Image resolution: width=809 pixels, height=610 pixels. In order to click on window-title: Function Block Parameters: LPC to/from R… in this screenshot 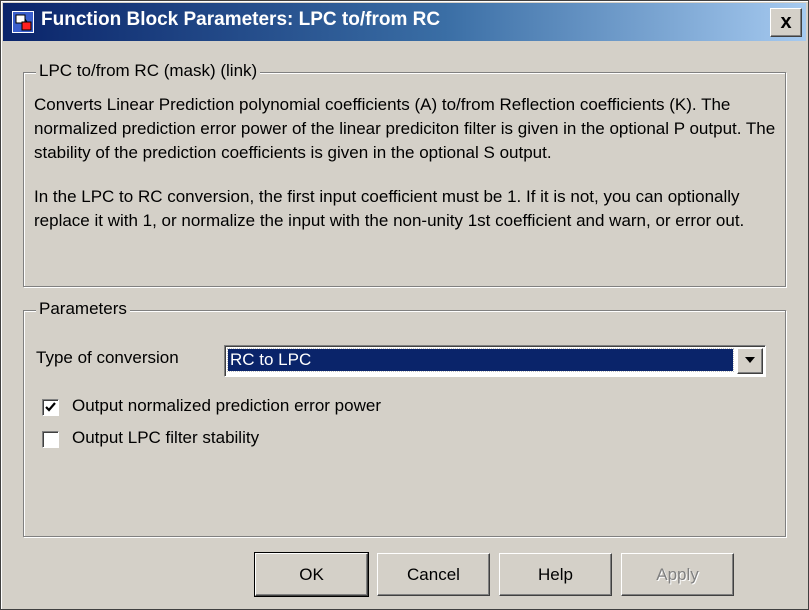, I will do `click(241, 19)`.